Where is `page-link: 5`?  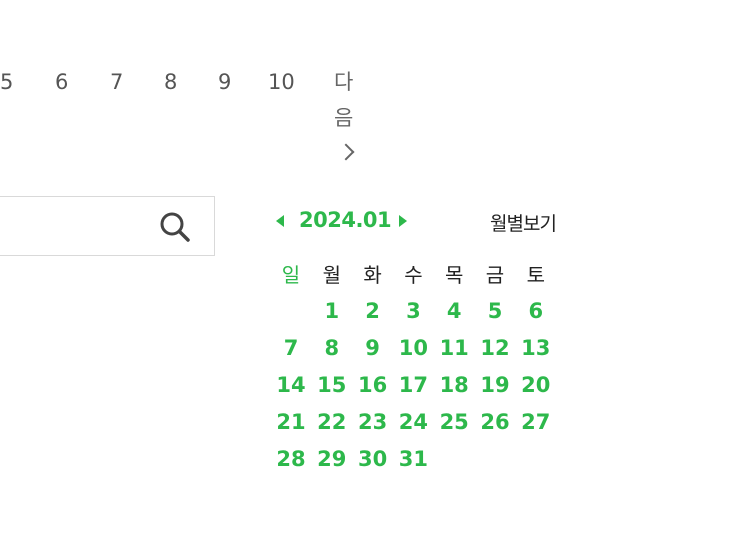 page-link: 5 is located at coordinates (6, 82).